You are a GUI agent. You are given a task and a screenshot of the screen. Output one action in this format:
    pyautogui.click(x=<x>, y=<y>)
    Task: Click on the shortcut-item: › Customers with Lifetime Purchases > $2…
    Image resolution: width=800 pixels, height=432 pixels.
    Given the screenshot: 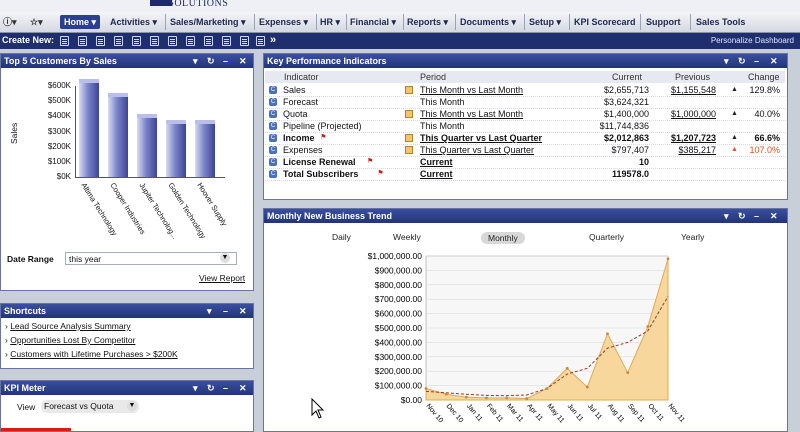 What is the action you would take?
    pyautogui.click(x=91, y=354)
    